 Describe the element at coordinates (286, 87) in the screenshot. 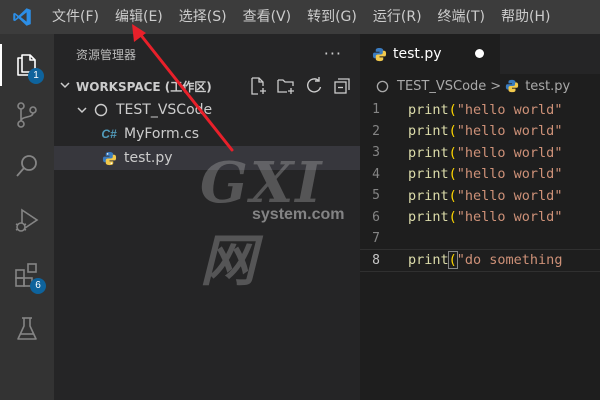

I see `new-folder-icon` at that location.